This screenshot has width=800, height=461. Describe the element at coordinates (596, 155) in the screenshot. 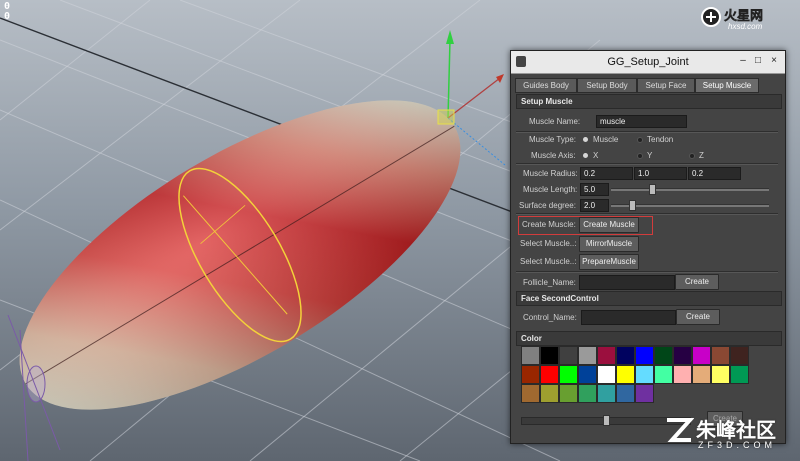

I see `axis-x-label: X` at that location.